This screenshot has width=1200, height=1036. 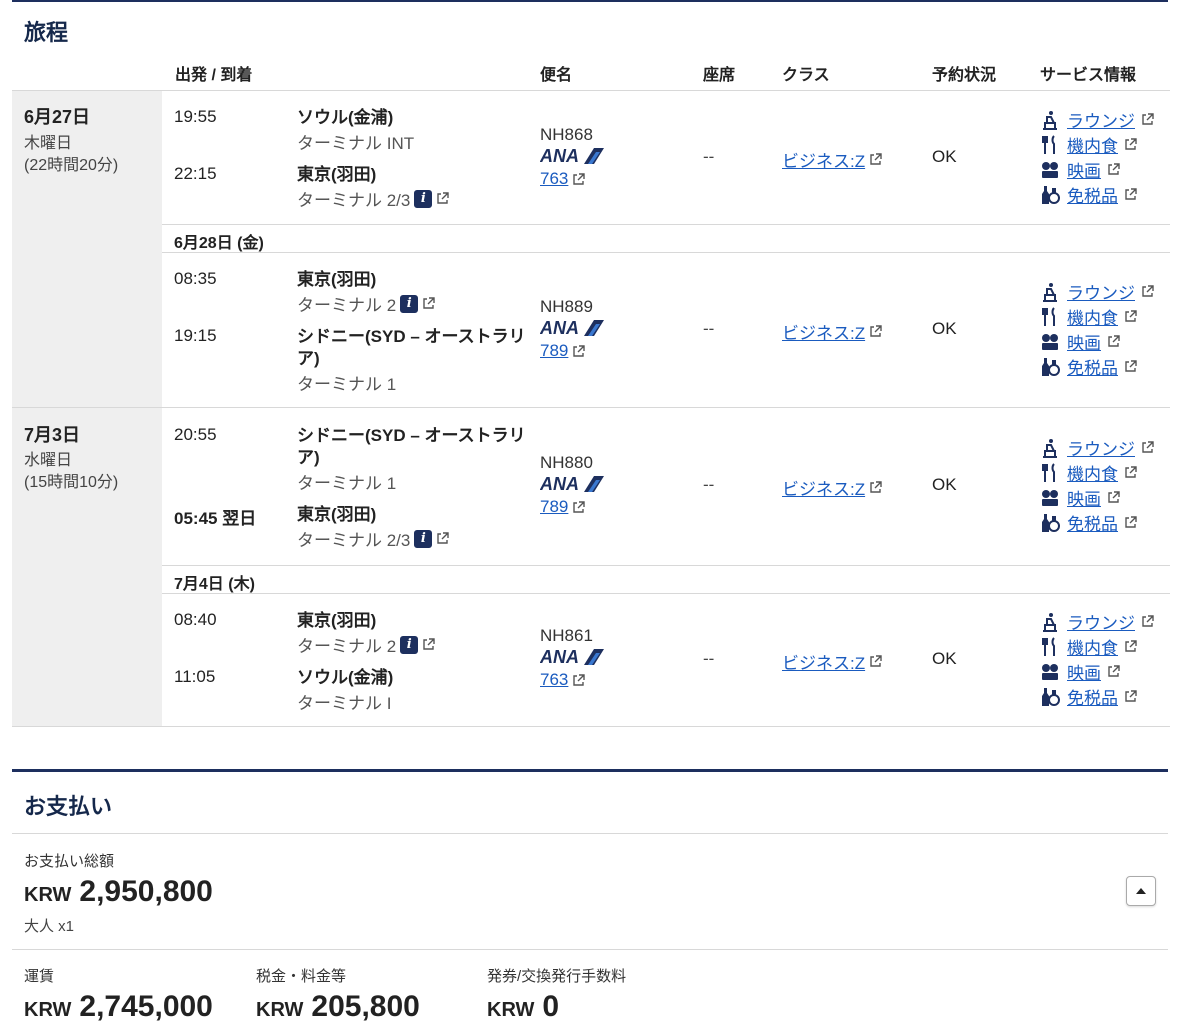 What do you see at coordinates (346, 481) in the screenshot?
I see `dep-terminal: ターミナル 1` at bounding box center [346, 481].